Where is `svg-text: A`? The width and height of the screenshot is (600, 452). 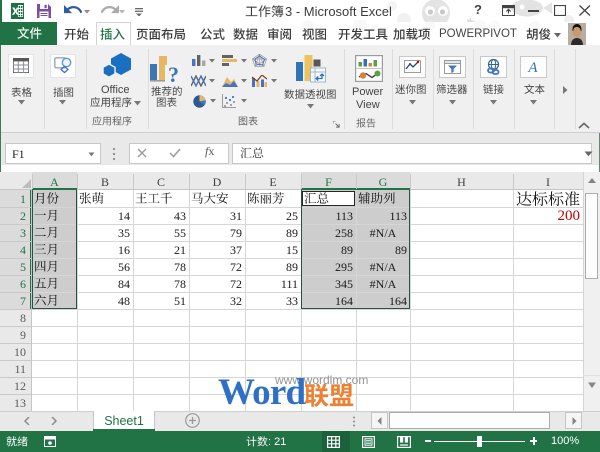
svg-text: A is located at coordinates (532, 67).